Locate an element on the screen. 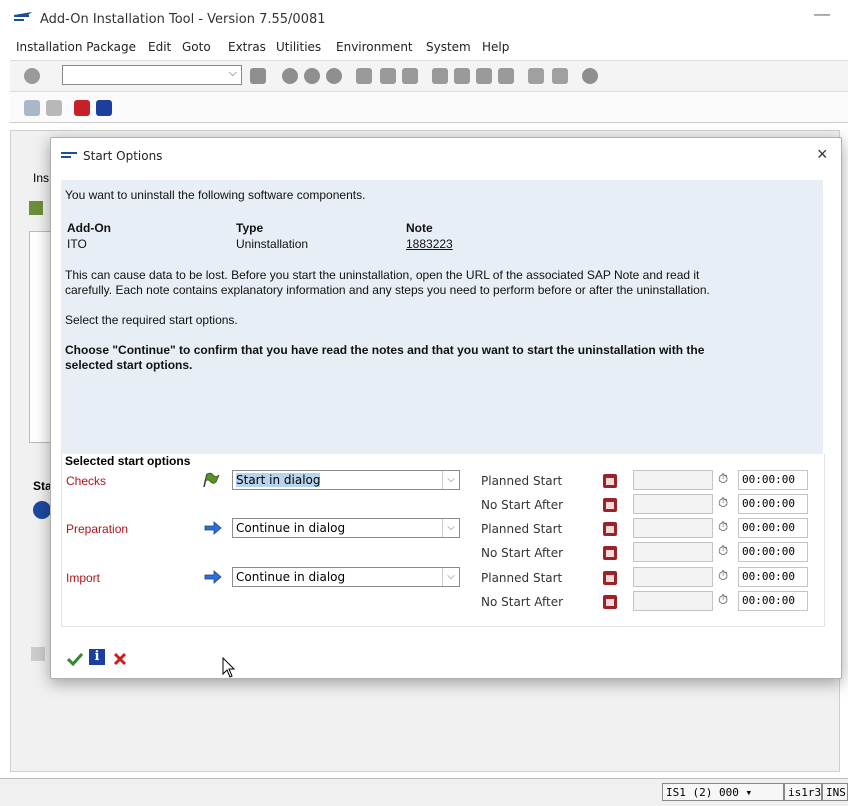  previous-page-icon is located at coordinates (462, 76).